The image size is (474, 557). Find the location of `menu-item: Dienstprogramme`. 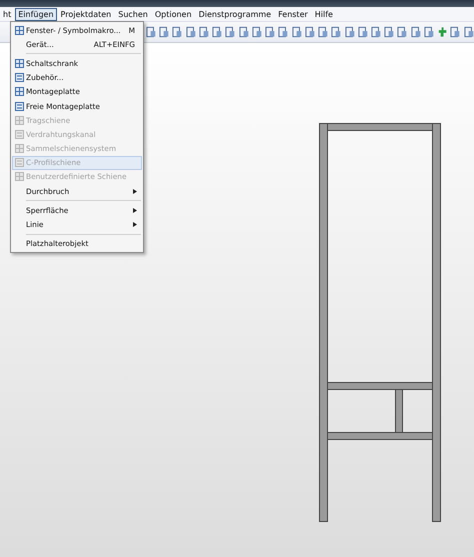

menu-item: Dienstprogramme is located at coordinates (235, 14).